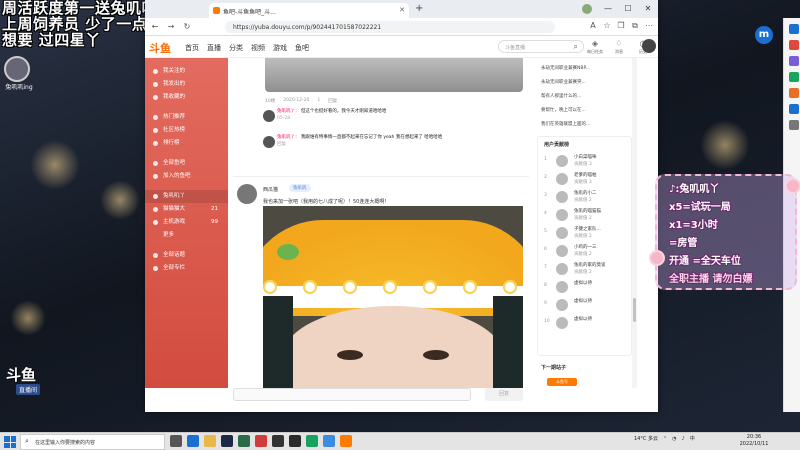  Describe the element at coordinates (186, 163) in the screenshot. I see `sidebar-item-all-yuba: 全部鱼吧` at that location.